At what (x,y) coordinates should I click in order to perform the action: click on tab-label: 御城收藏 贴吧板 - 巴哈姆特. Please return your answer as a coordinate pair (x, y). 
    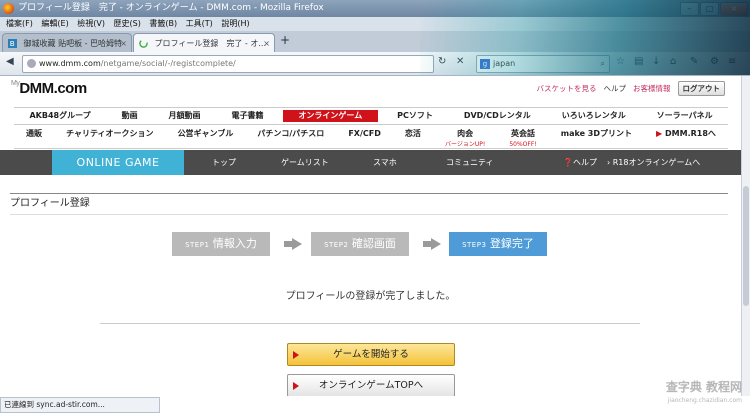
    Looking at the image, I should click on (73, 43).